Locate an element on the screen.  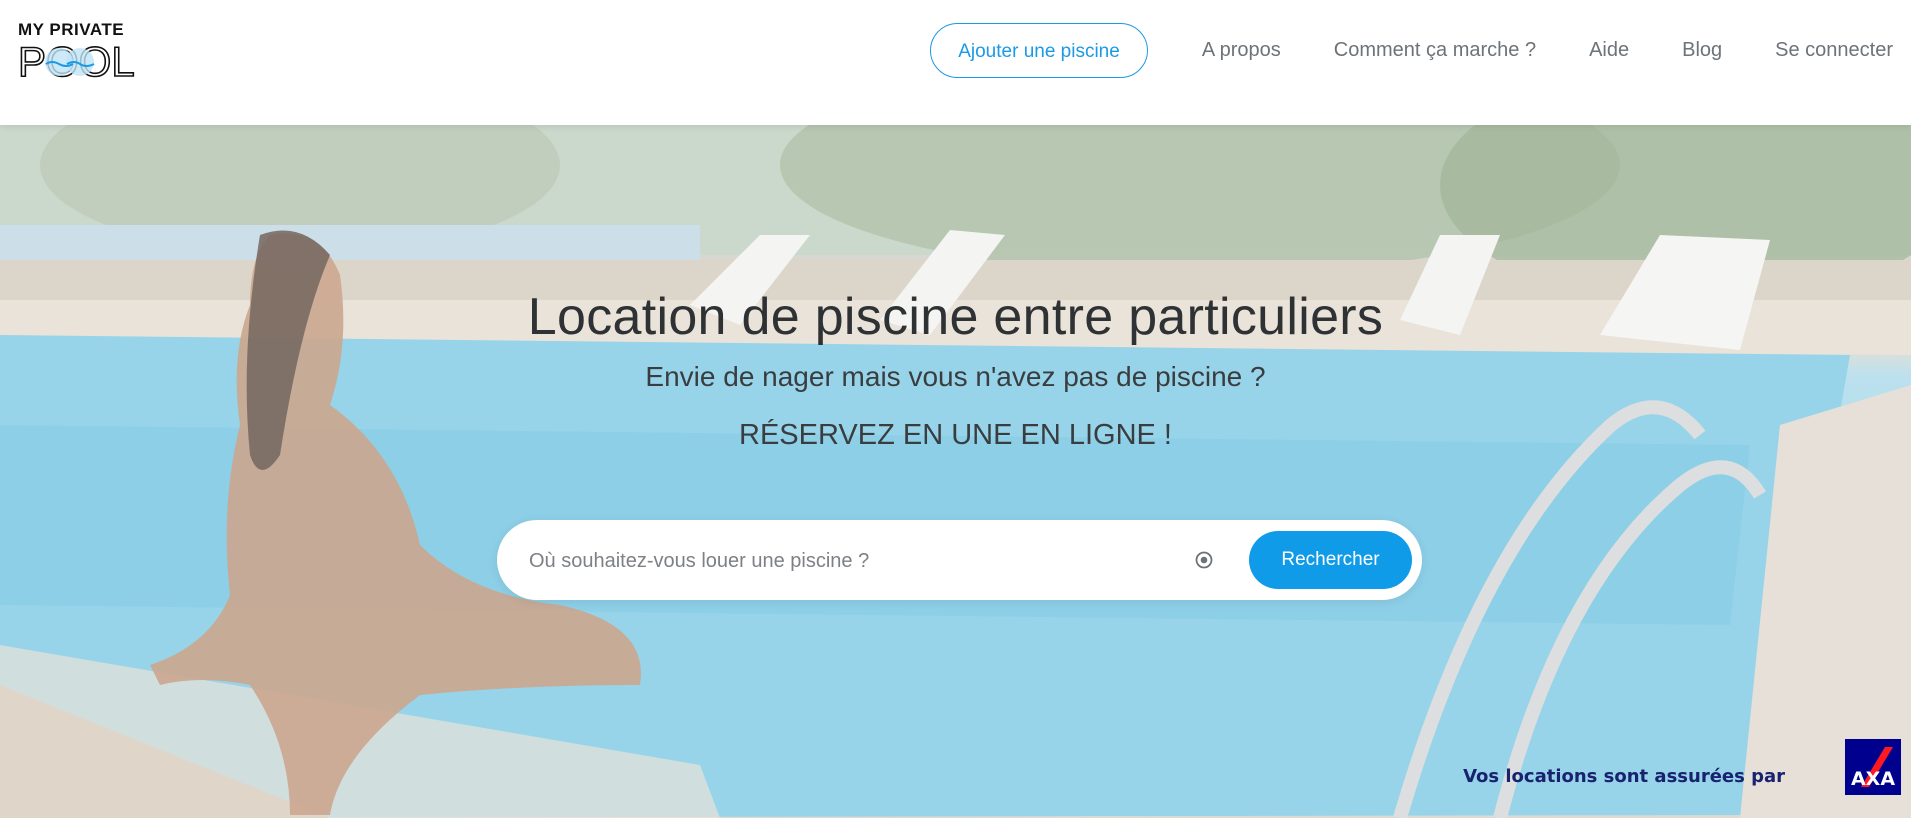
insurance-text: Vos locations sont assurées par is located at coordinates (1624, 776).